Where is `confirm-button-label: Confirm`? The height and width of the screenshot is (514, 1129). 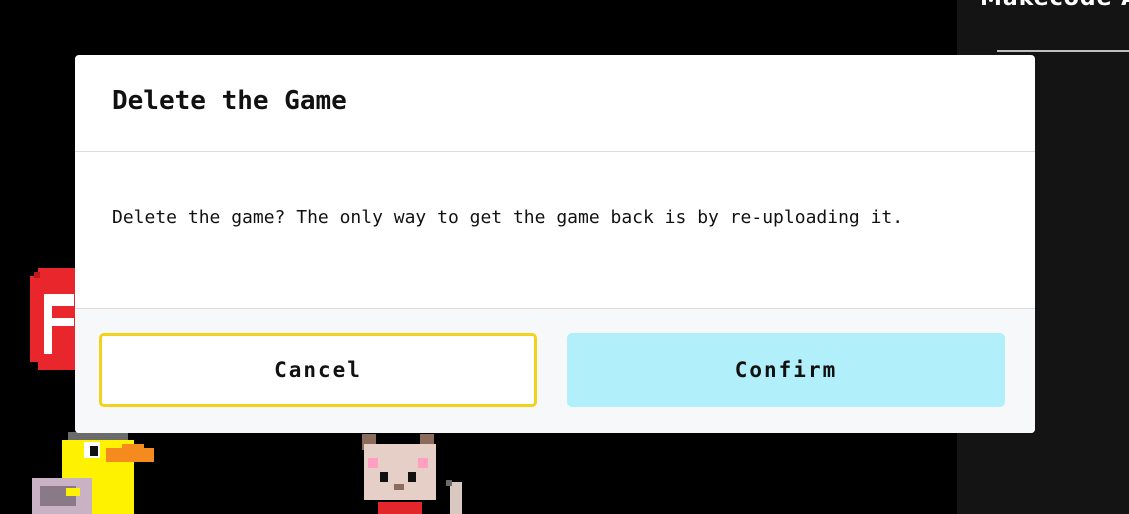 confirm-button-label: Confirm is located at coordinates (786, 370).